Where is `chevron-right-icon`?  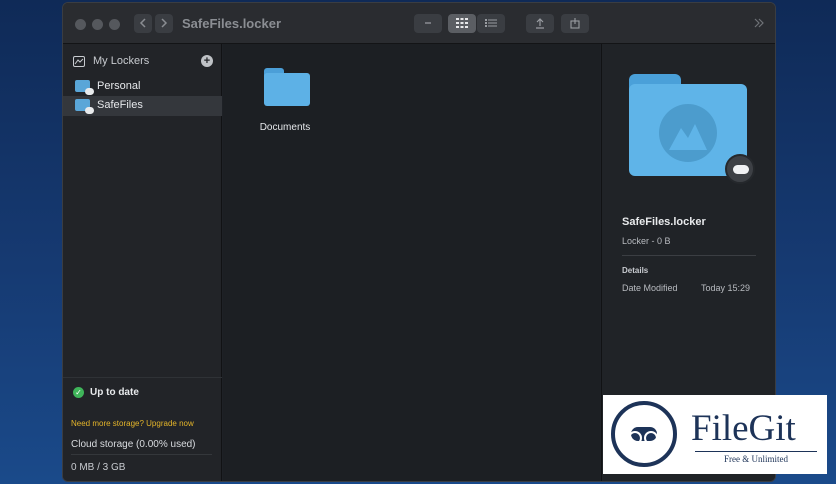 chevron-right-icon is located at coordinates (164, 23).